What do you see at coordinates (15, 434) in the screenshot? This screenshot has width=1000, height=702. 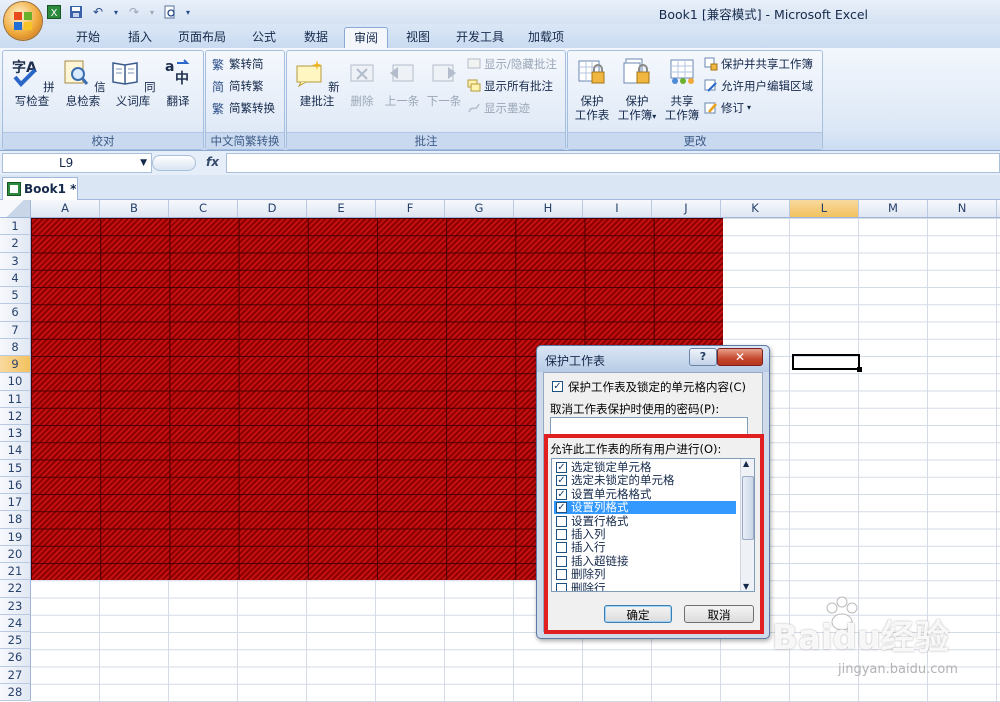 I see `row-header-13: 13` at bounding box center [15, 434].